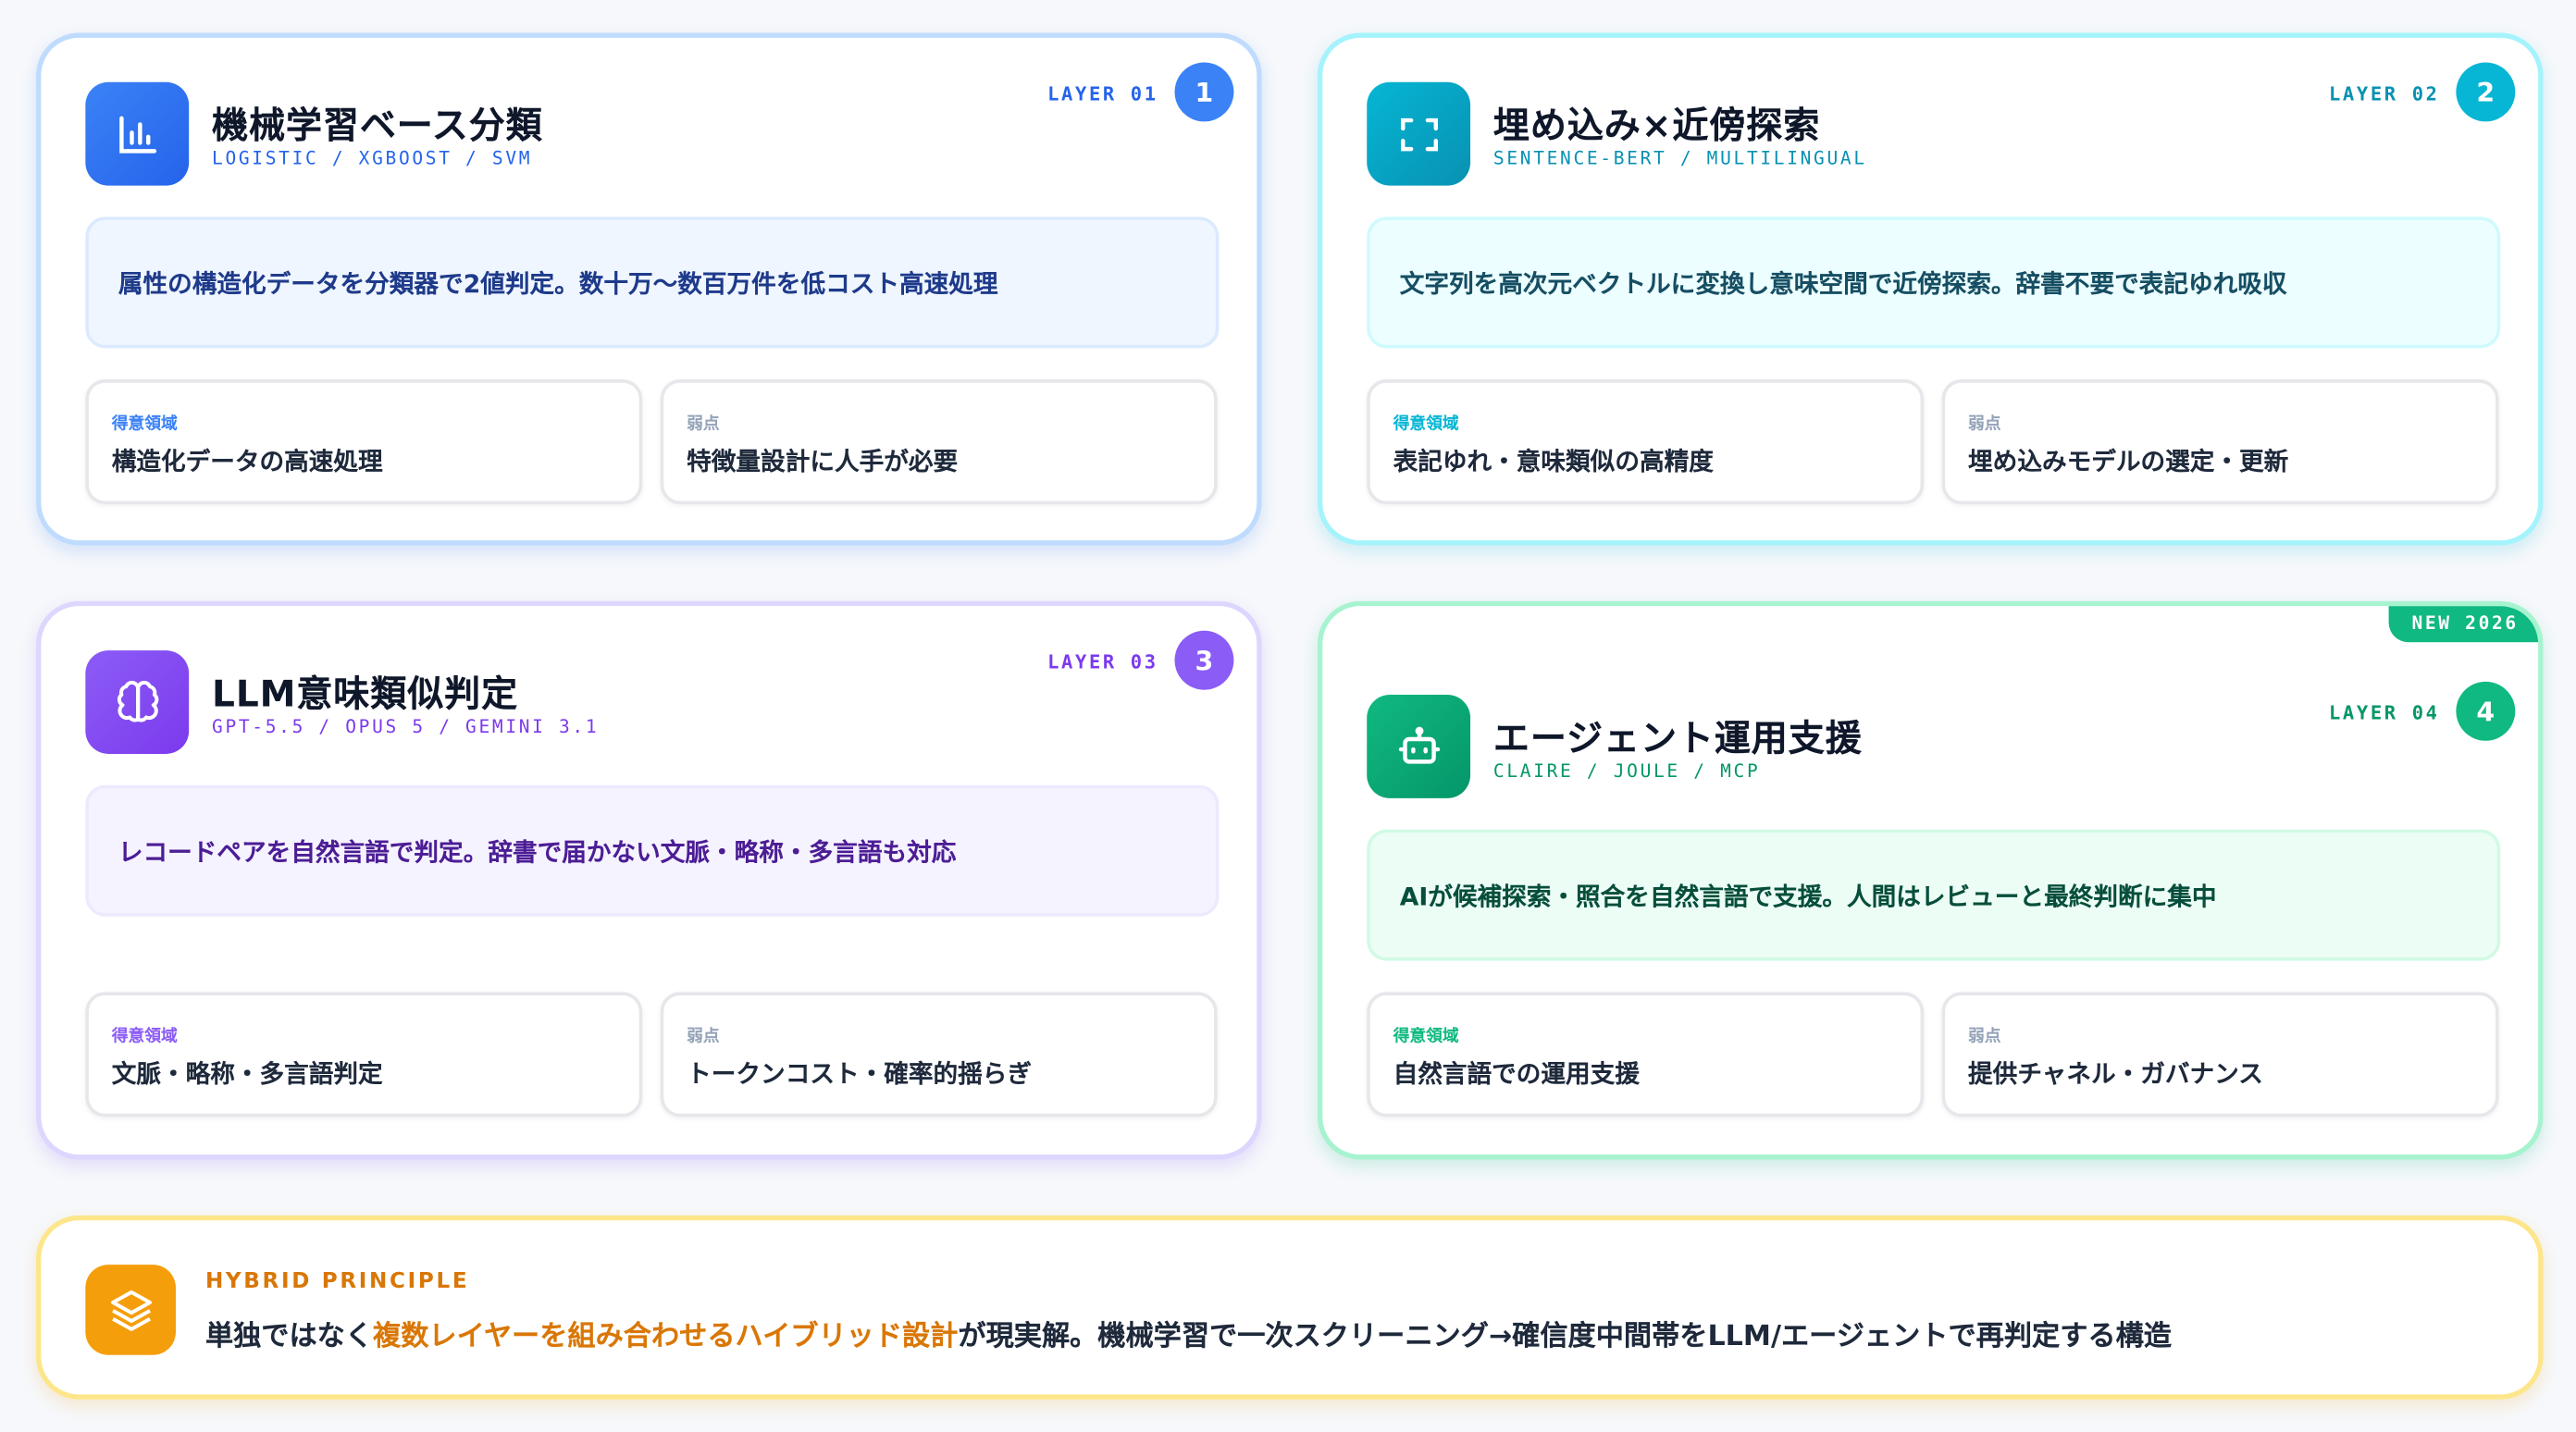 Image resolution: width=2576 pixels, height=1432 pixels. What do you see at coordinates (364, 442) in the screenshot?
I see `strength-box: 得意領域 構造化データの高速処理` at bounding box center [364, 442].